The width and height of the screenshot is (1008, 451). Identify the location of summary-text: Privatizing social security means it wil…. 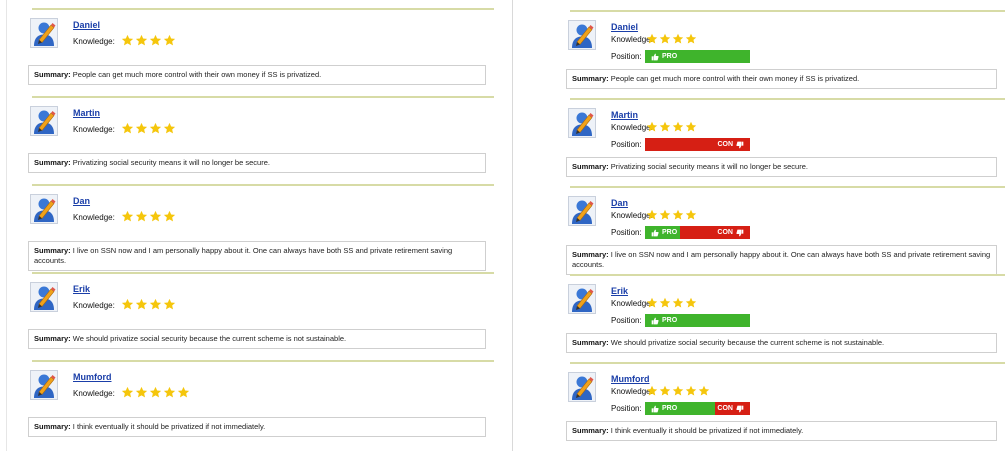
(709, 166).